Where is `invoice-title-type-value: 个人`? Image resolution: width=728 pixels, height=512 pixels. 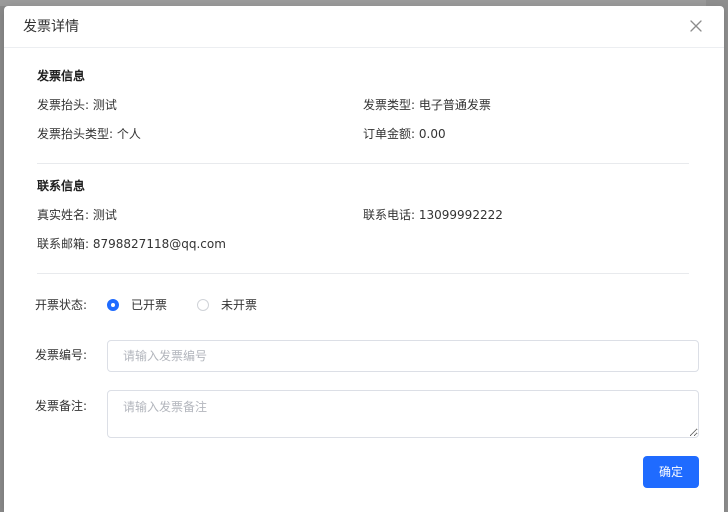
invoice-title-type-value: 个人 is located at coordinates (128, 134).